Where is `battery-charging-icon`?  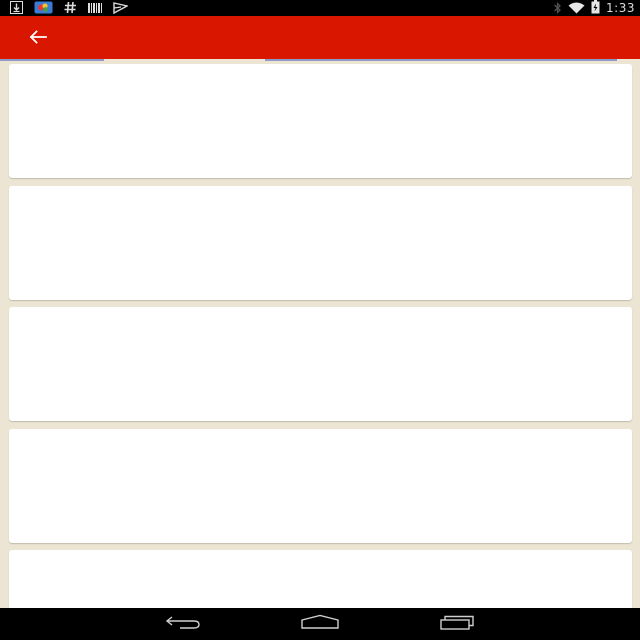
battery-charging-icon is located at coordinates (595, 9).